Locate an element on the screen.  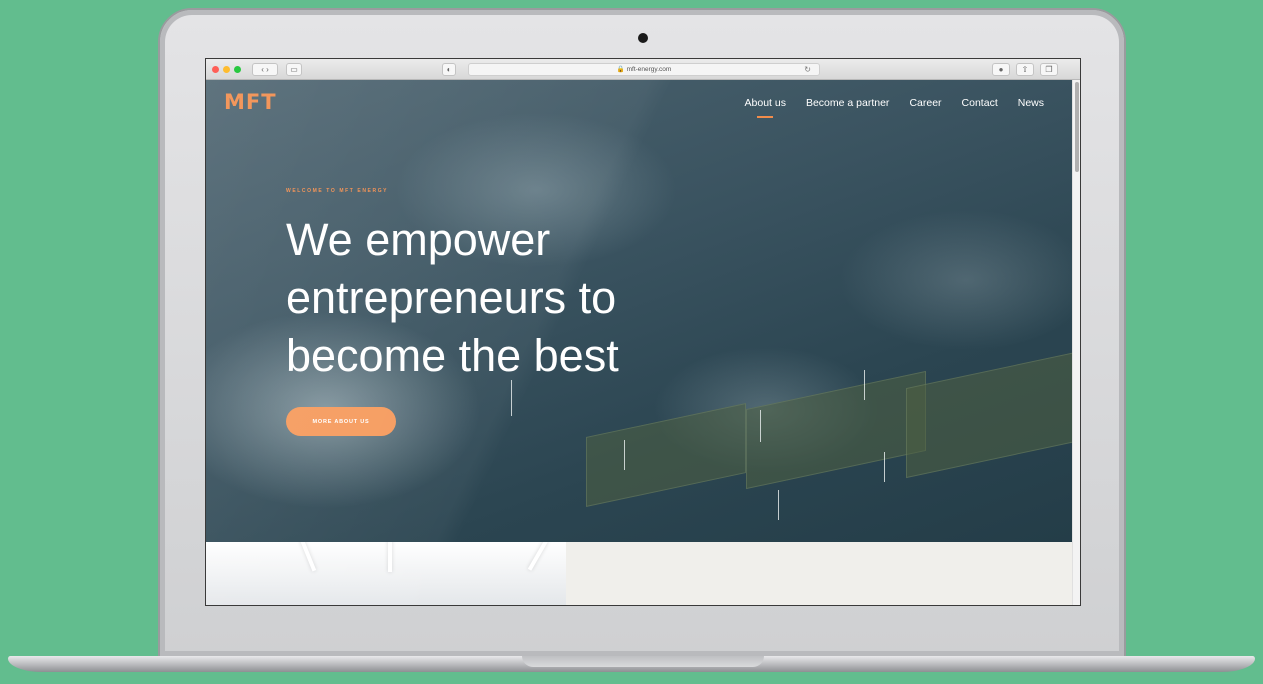
shield-icon: ◐ is located at coordinates (449, 69).